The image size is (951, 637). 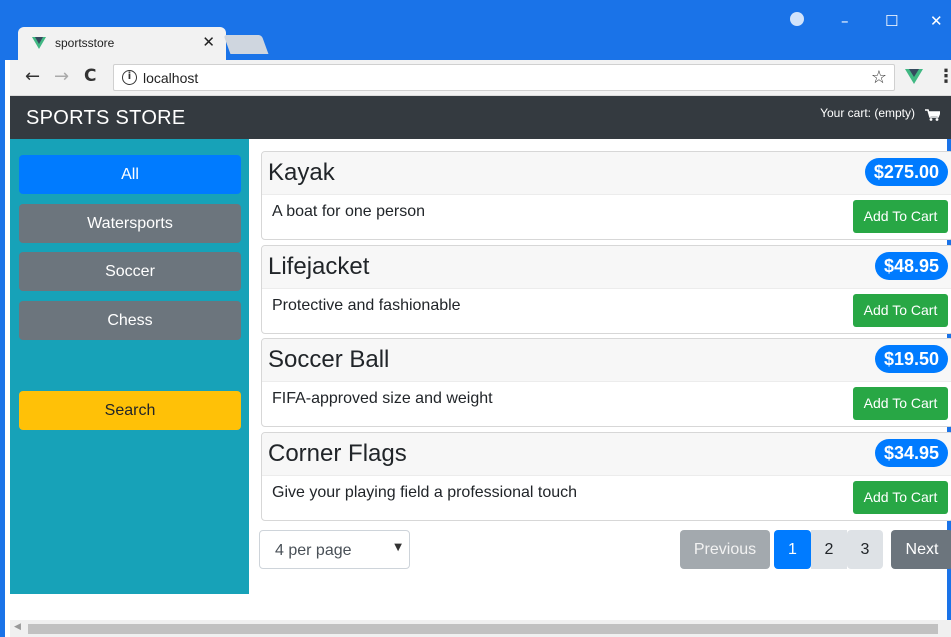 What do you see at coordinates (480, 117) in the screenshot?
I see `app-navbar: SPORTS STORE Your cart: (empty)` at bounding box center [480, 117].